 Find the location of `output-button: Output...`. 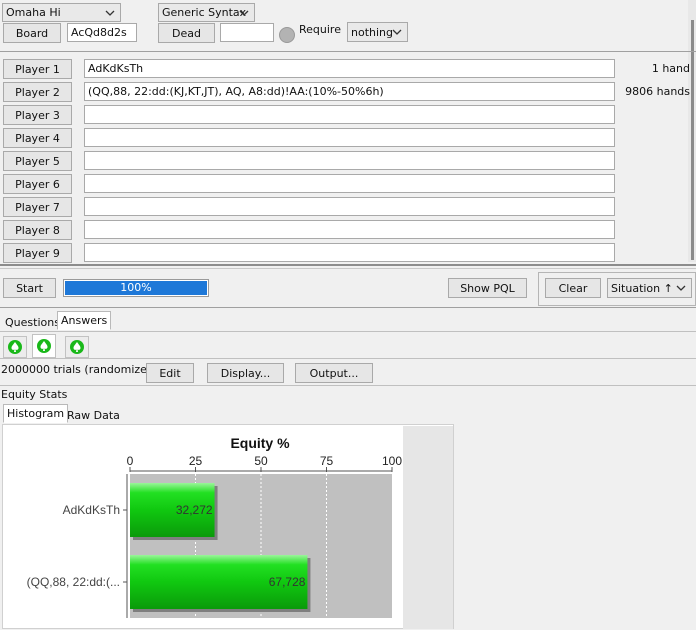

output-button: Output... is located at coordinates (334, 373).